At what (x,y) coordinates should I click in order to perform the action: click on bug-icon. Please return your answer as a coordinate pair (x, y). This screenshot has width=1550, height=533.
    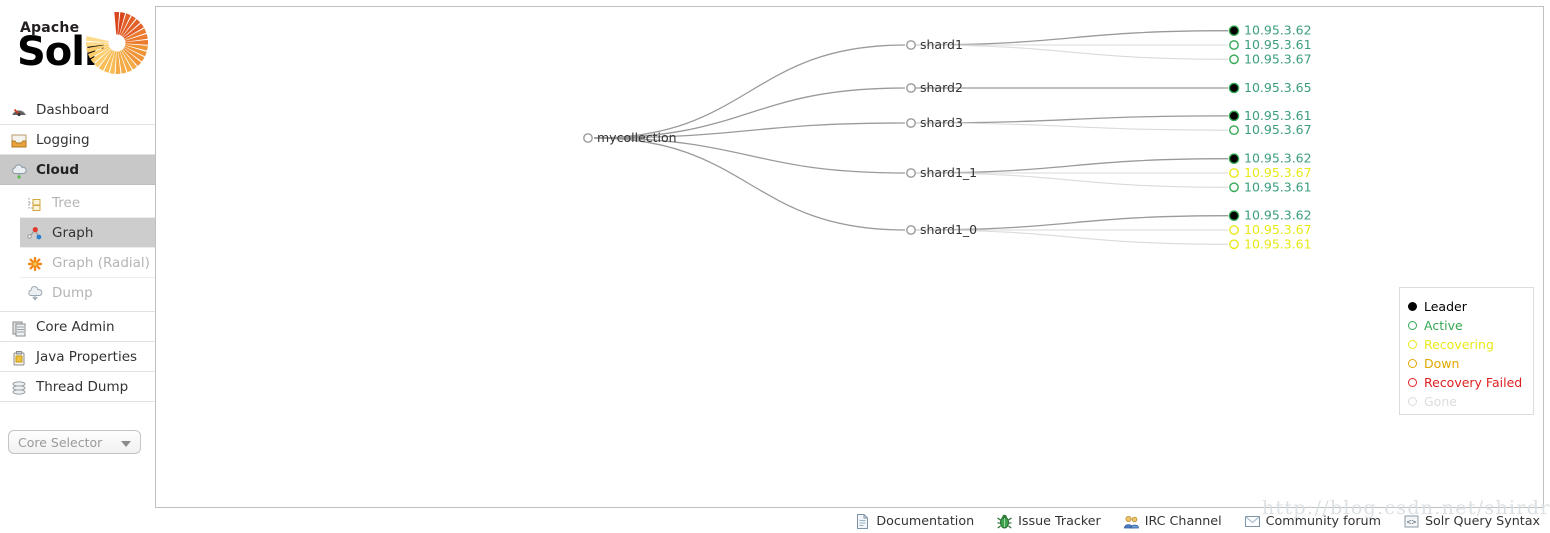
    Looking at the image, I should click on (1004, 521).